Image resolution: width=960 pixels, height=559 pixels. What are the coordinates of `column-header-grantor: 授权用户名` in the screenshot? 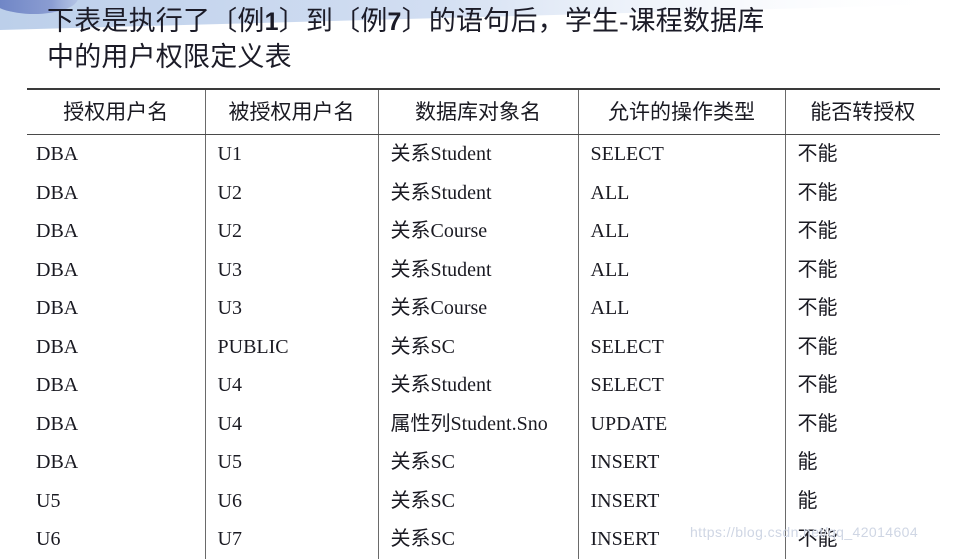 It's located at (116, 111).